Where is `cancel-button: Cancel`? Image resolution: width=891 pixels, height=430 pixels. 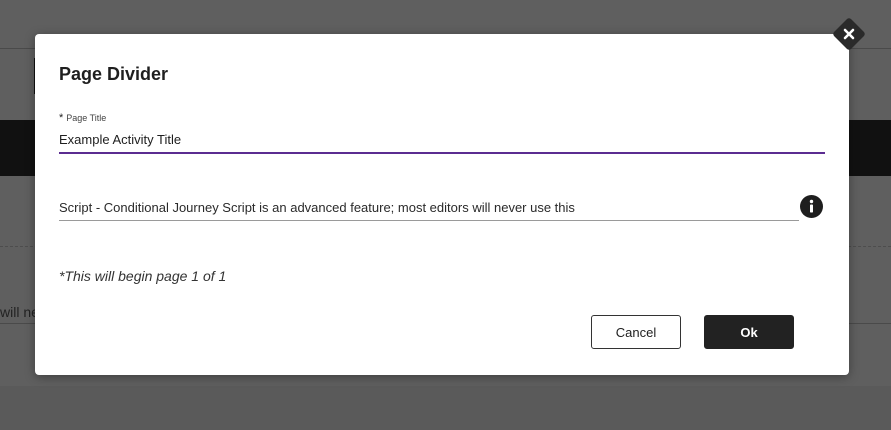 cancel-button: Cancel is located at coordinates (636, 332).